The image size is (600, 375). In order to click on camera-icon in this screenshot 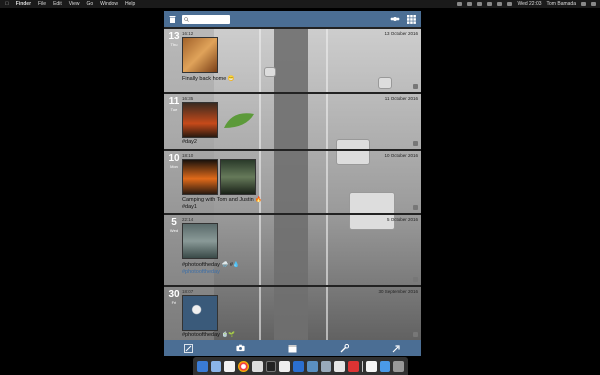, I will do `click(240, 348)`.